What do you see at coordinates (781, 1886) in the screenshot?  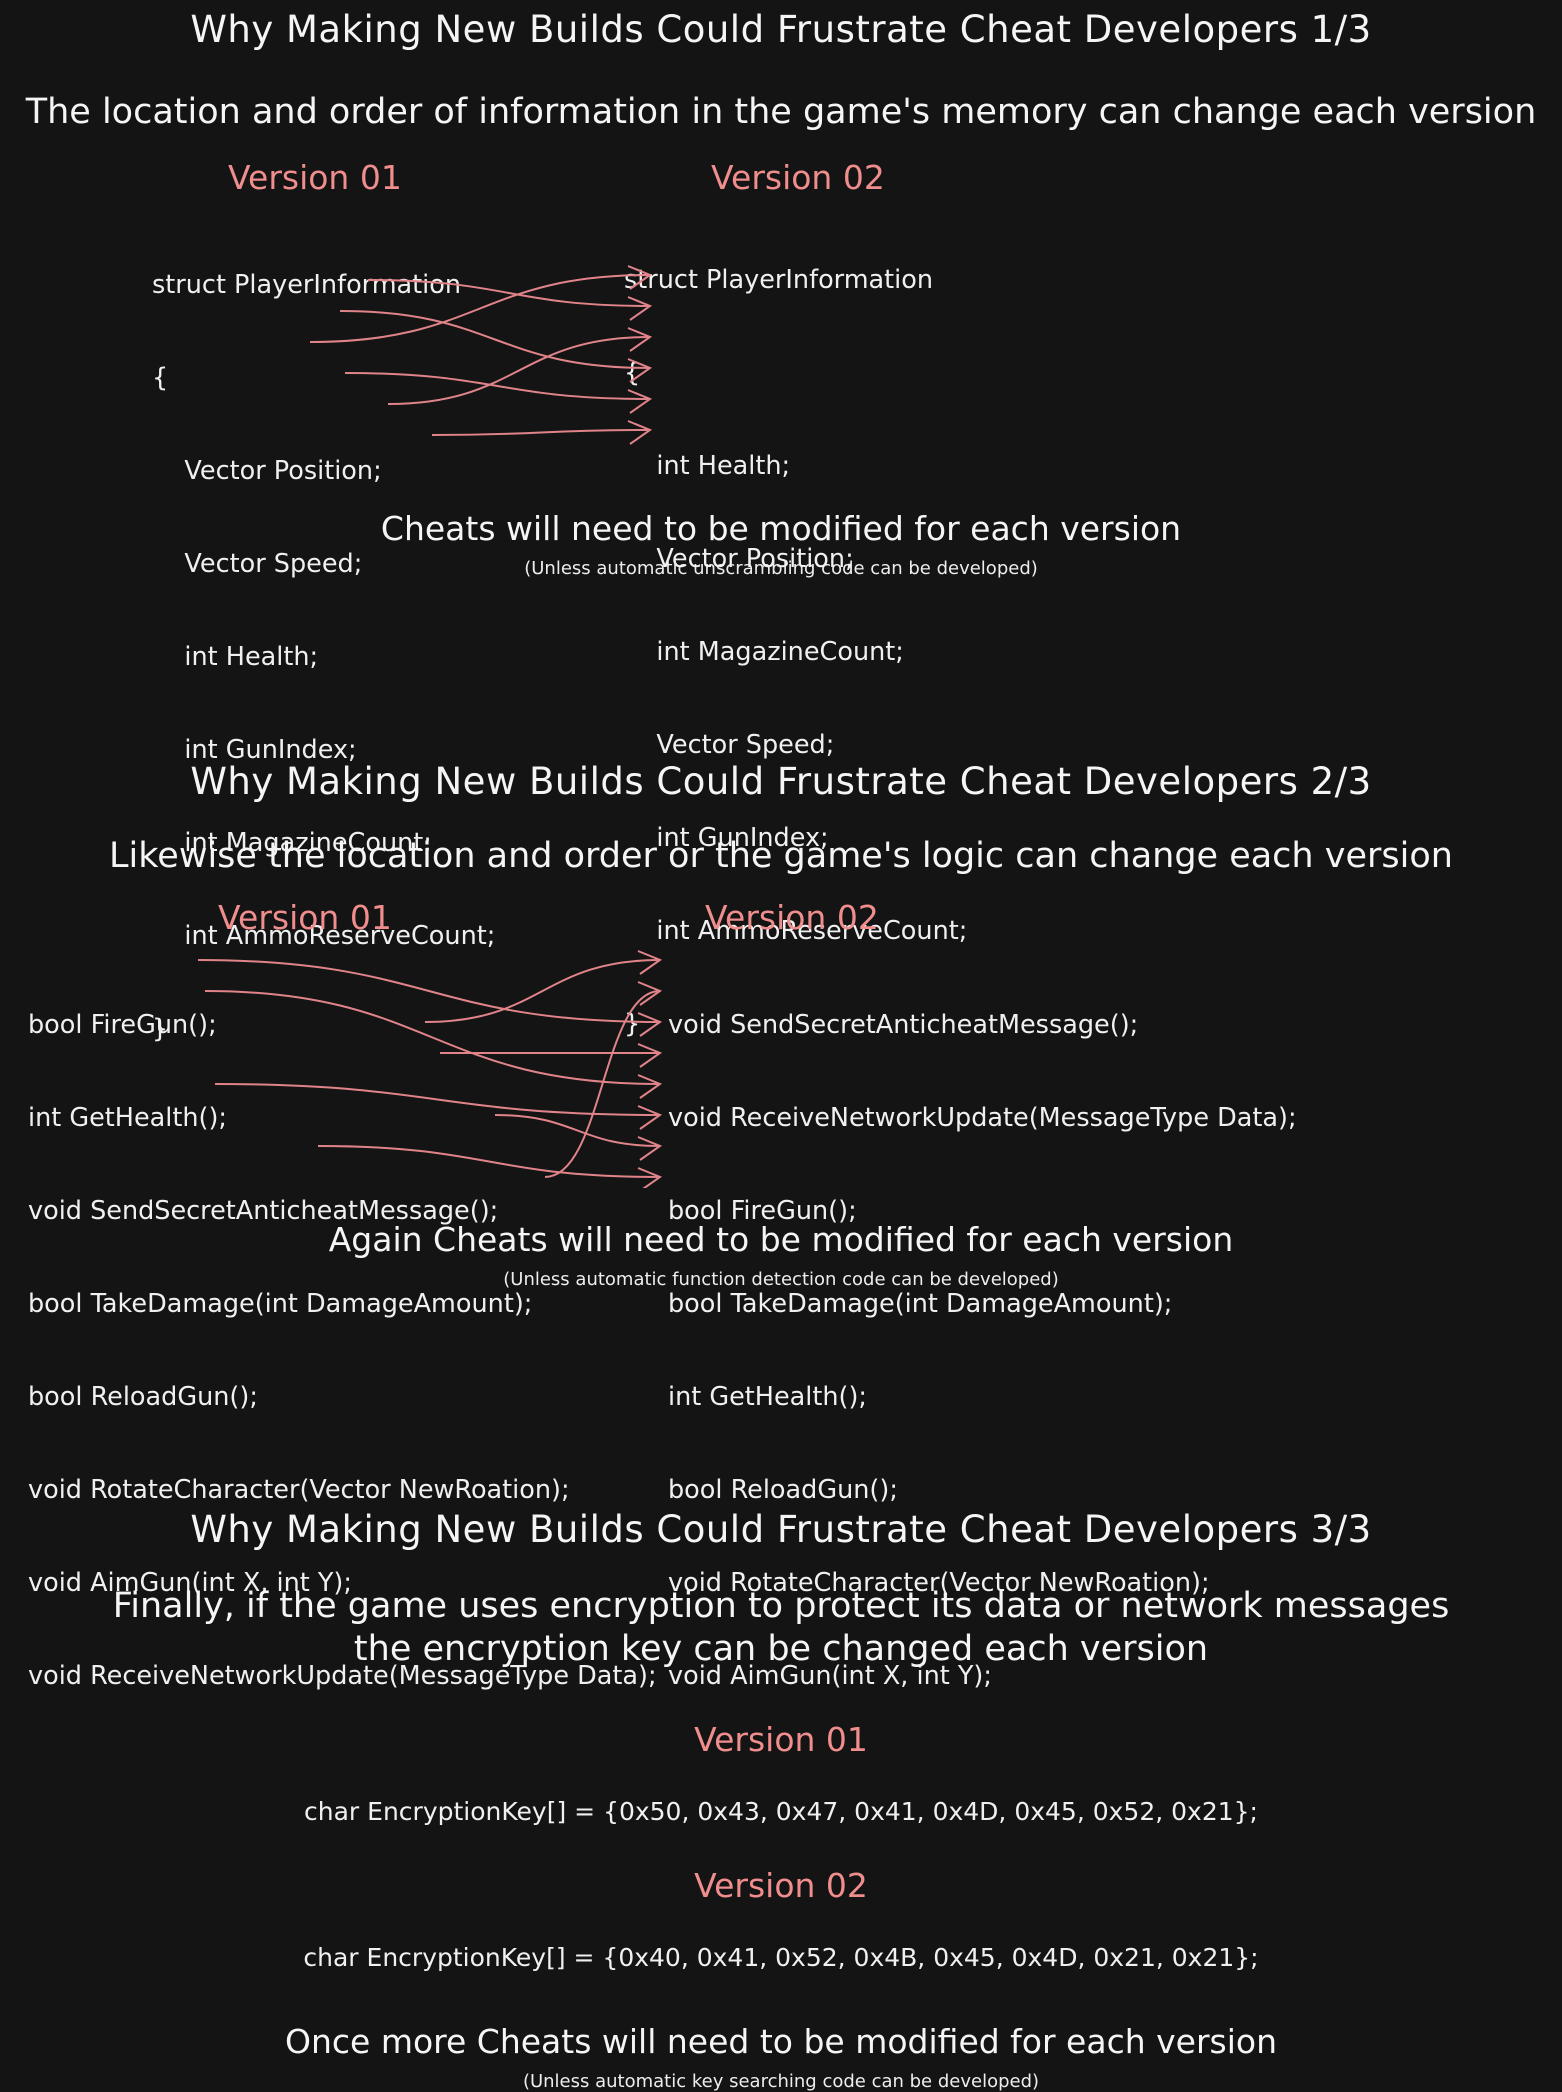 I see `section-3-version-02-label: Version 02` at bounding box center [781, 1886].